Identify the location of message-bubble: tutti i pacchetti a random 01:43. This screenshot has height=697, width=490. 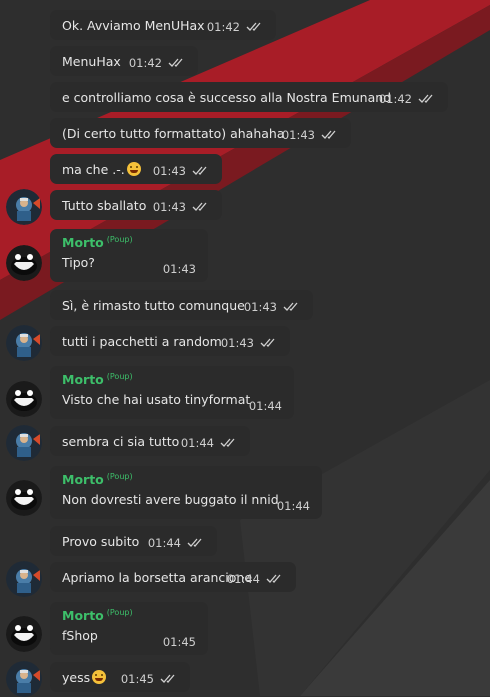
(170, 341).